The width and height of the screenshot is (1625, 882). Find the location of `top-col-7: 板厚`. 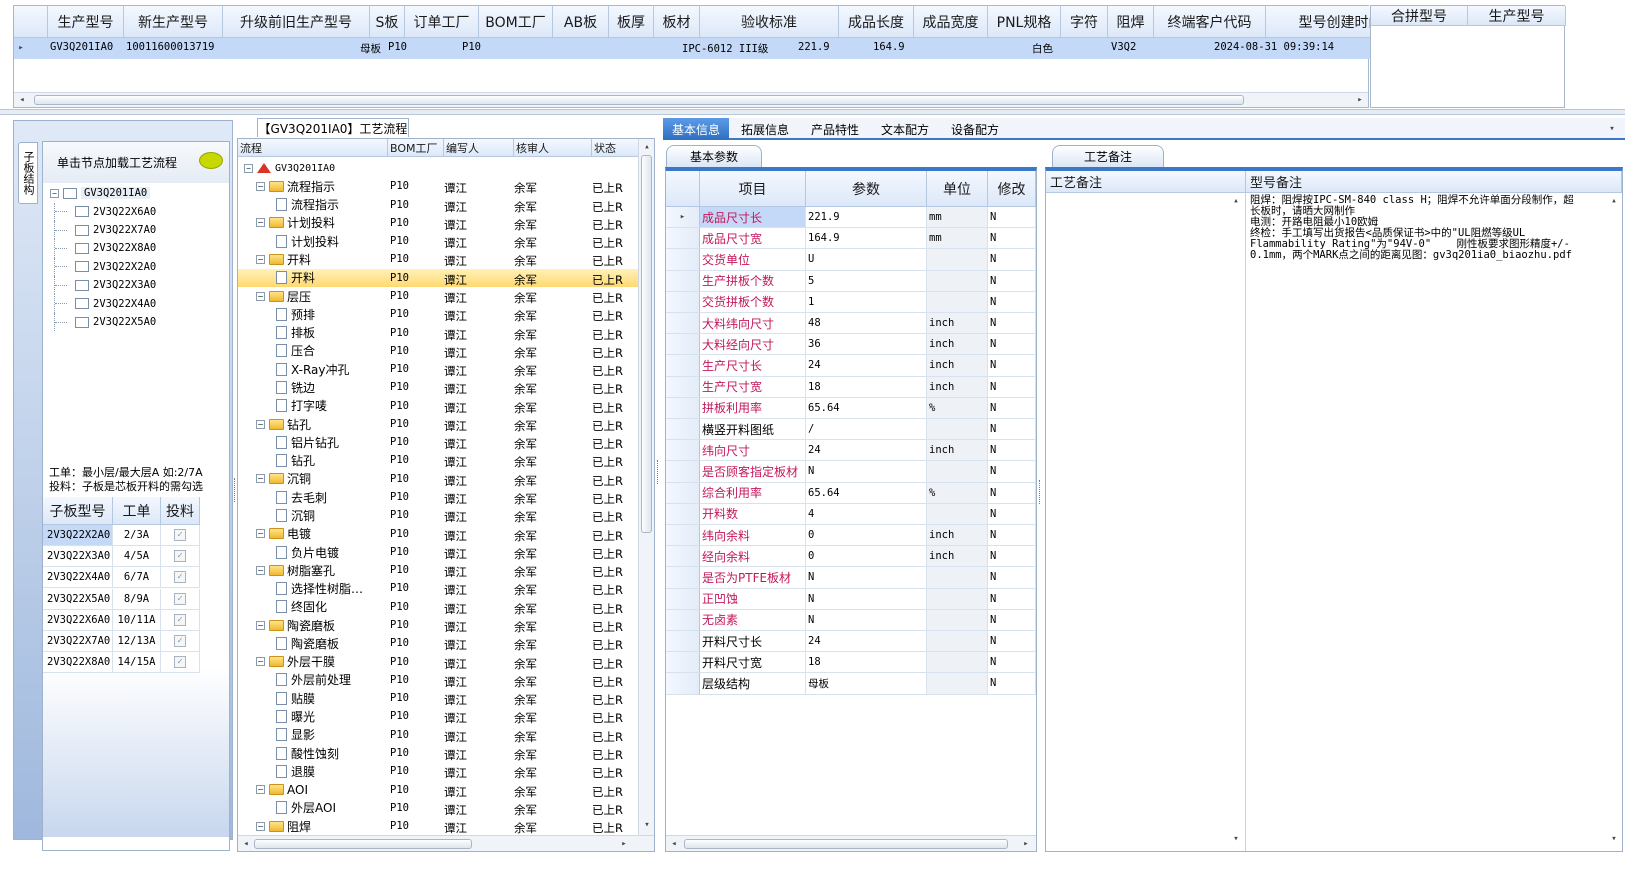

top-col-7: 板厚 is located at coordinates (631, 22).